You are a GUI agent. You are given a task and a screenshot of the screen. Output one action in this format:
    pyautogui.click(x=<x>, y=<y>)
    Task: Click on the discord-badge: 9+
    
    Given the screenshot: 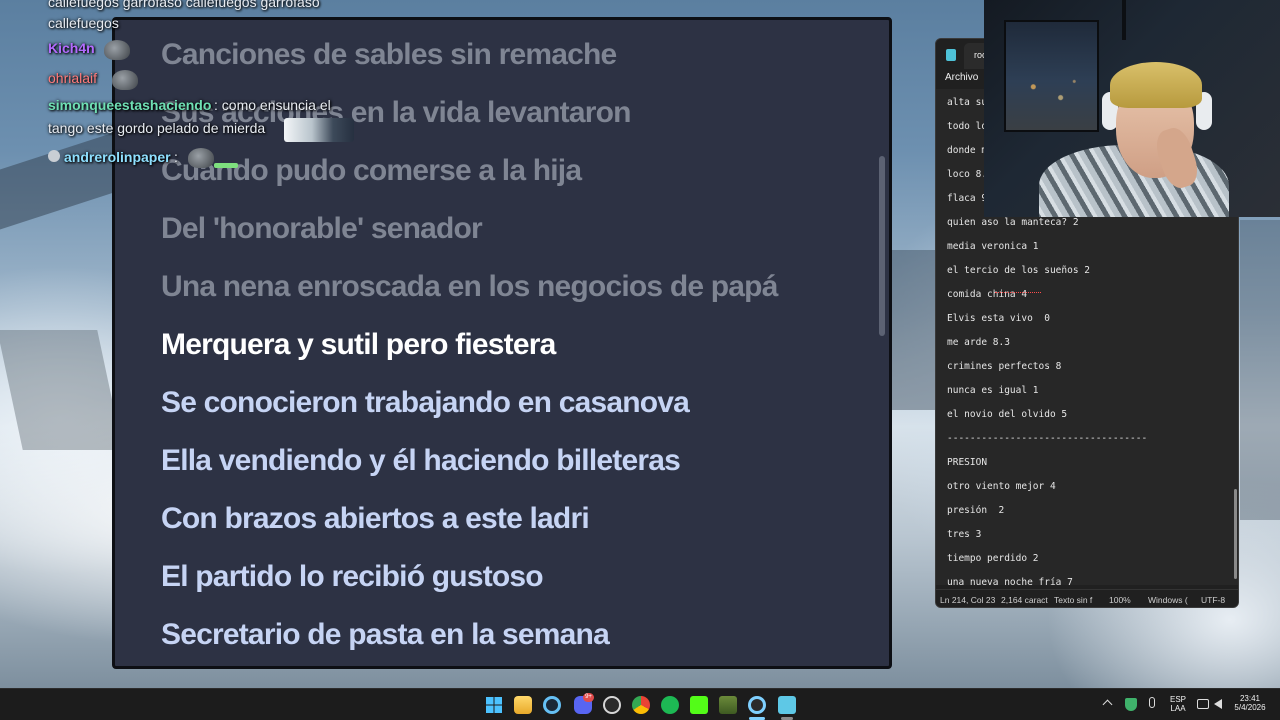 What is the action you would take?
    pyautogui.click(x=588, y=697)
    